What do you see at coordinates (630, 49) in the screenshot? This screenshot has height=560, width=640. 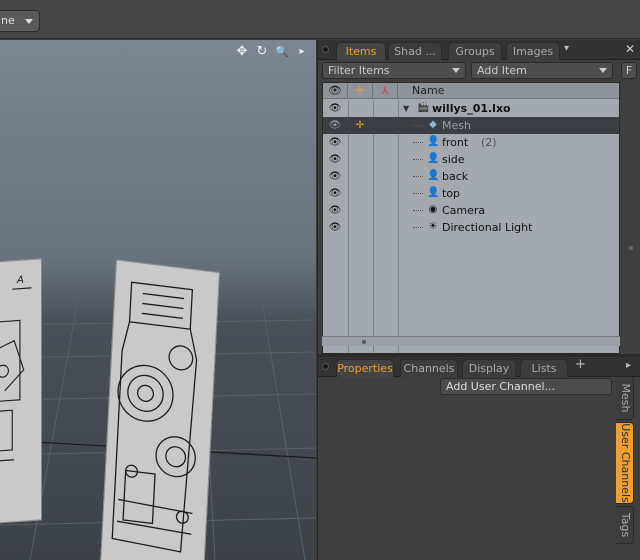 I see `close-icon: ✕` at bounding box center [630, 49].